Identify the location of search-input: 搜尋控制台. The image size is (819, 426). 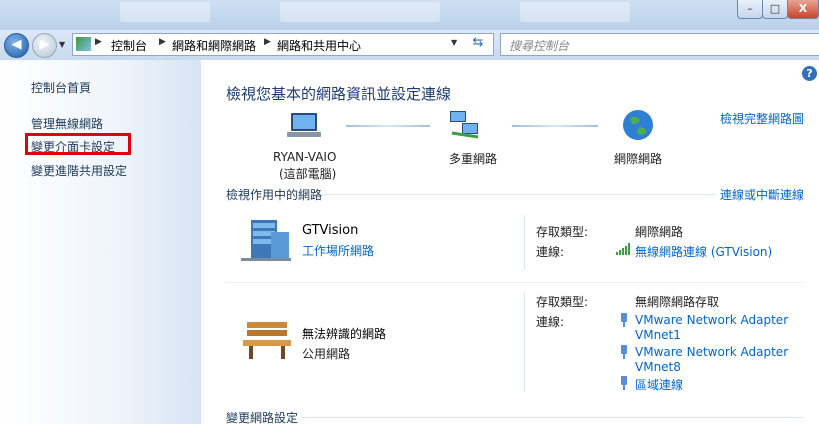
(659, 44).